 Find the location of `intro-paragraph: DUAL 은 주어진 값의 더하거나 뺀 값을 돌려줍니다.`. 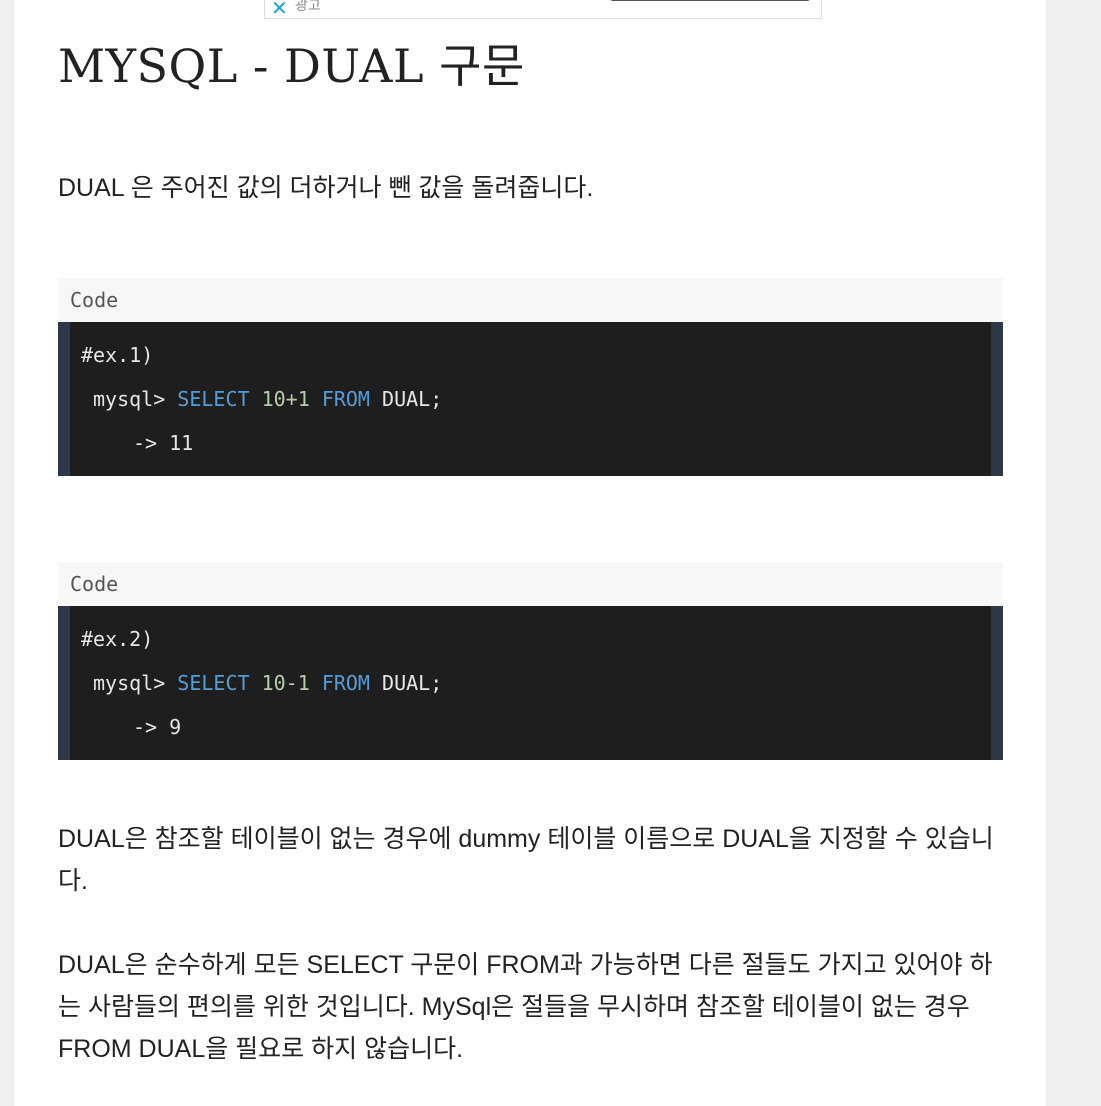

intro-paragraph: DUAL 은 주어진 값의 더하거나 뺀 값을 돌려줍니다. is located at coordinates (326, 188).